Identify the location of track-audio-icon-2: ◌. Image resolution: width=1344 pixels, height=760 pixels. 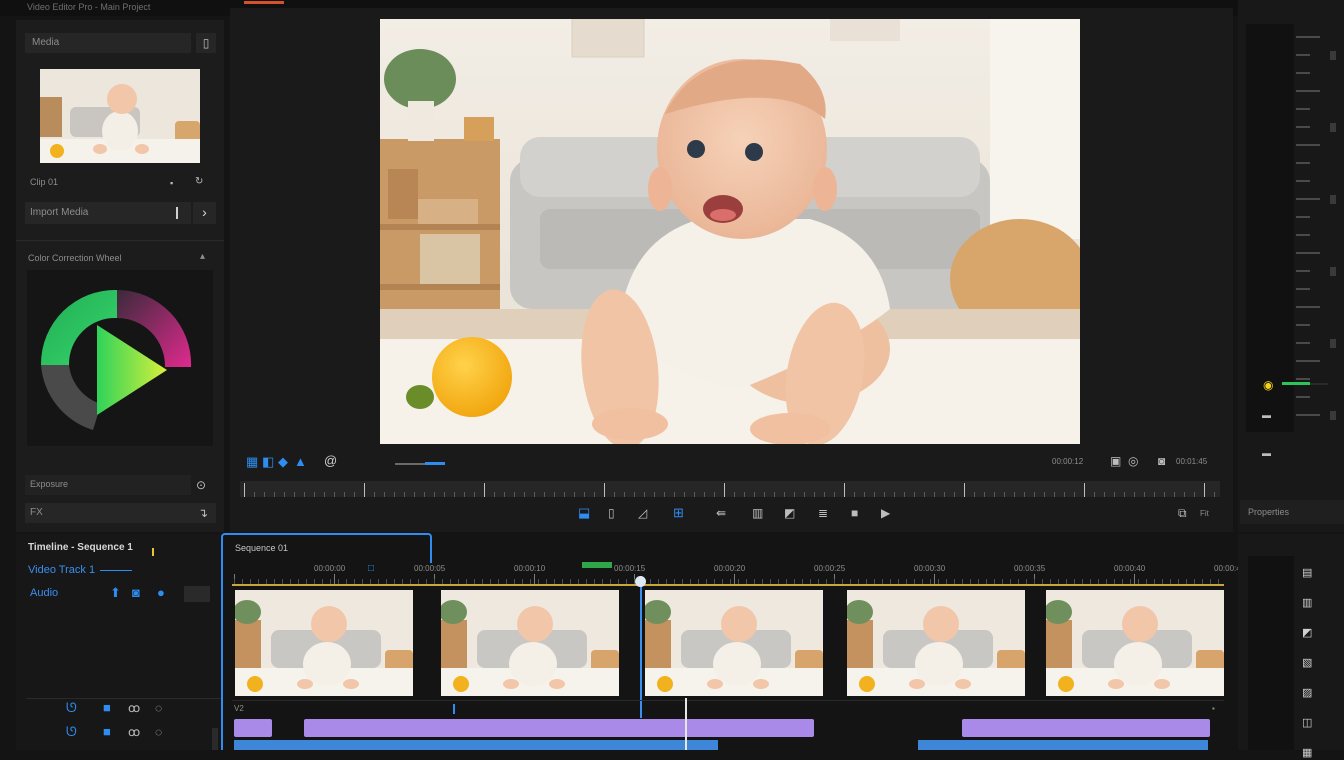
(158, 732).